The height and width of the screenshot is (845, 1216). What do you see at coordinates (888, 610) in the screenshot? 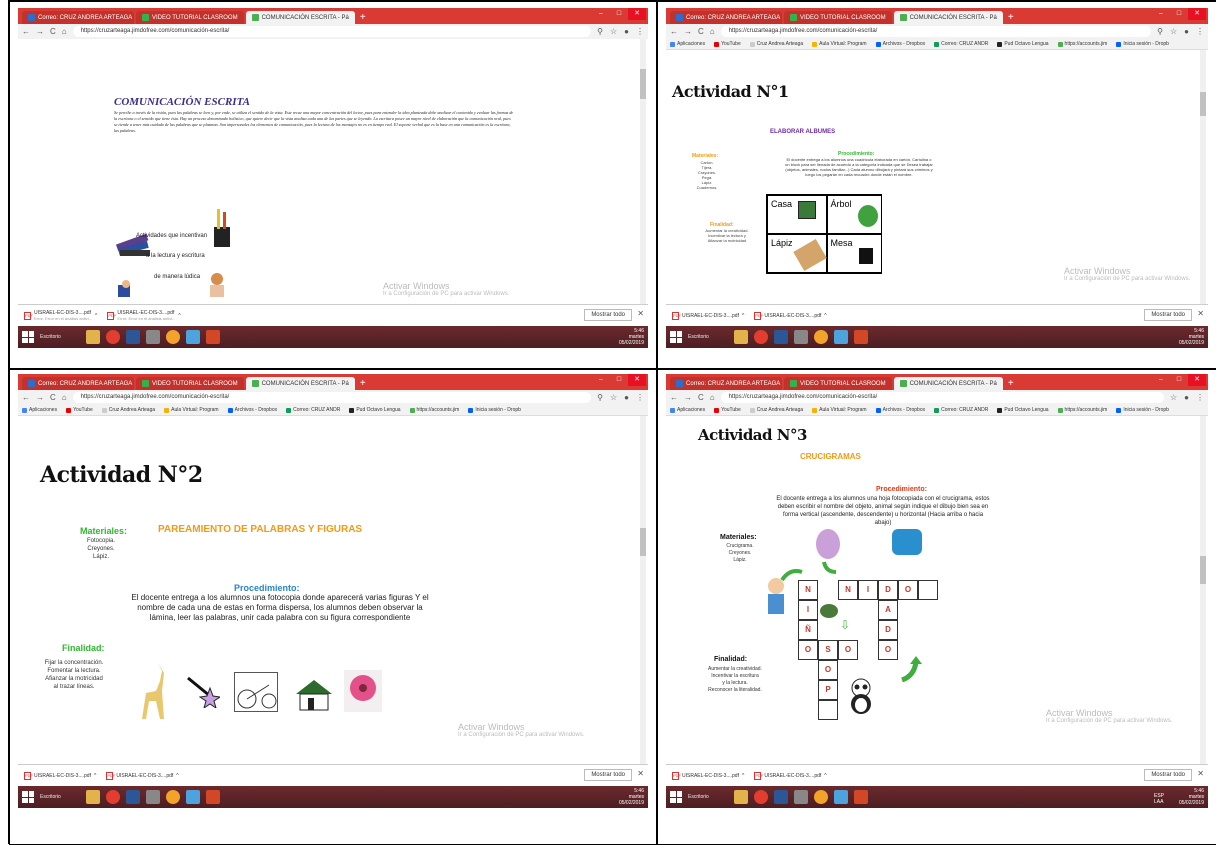
I see `crossword-cell: A` at bounding box center [888, 610].